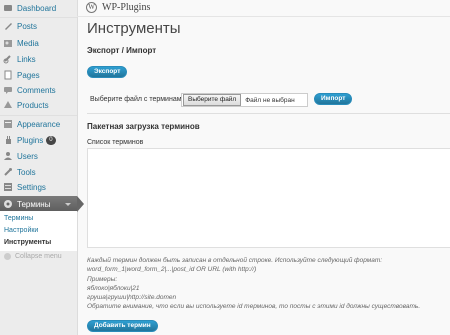 The image size is (450, 335). Describe the element at coordinates (8, 172) in the screenshot. I see `tools-icon` at that location.